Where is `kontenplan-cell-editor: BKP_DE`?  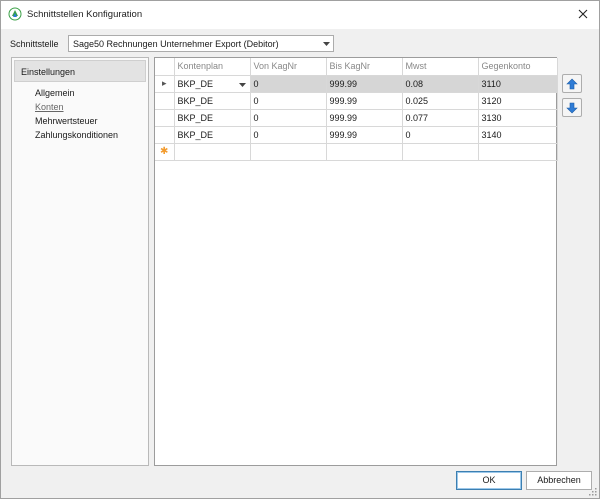
kontenplan-cell-editor: BKP_DE is located at coordinates (212, 84).